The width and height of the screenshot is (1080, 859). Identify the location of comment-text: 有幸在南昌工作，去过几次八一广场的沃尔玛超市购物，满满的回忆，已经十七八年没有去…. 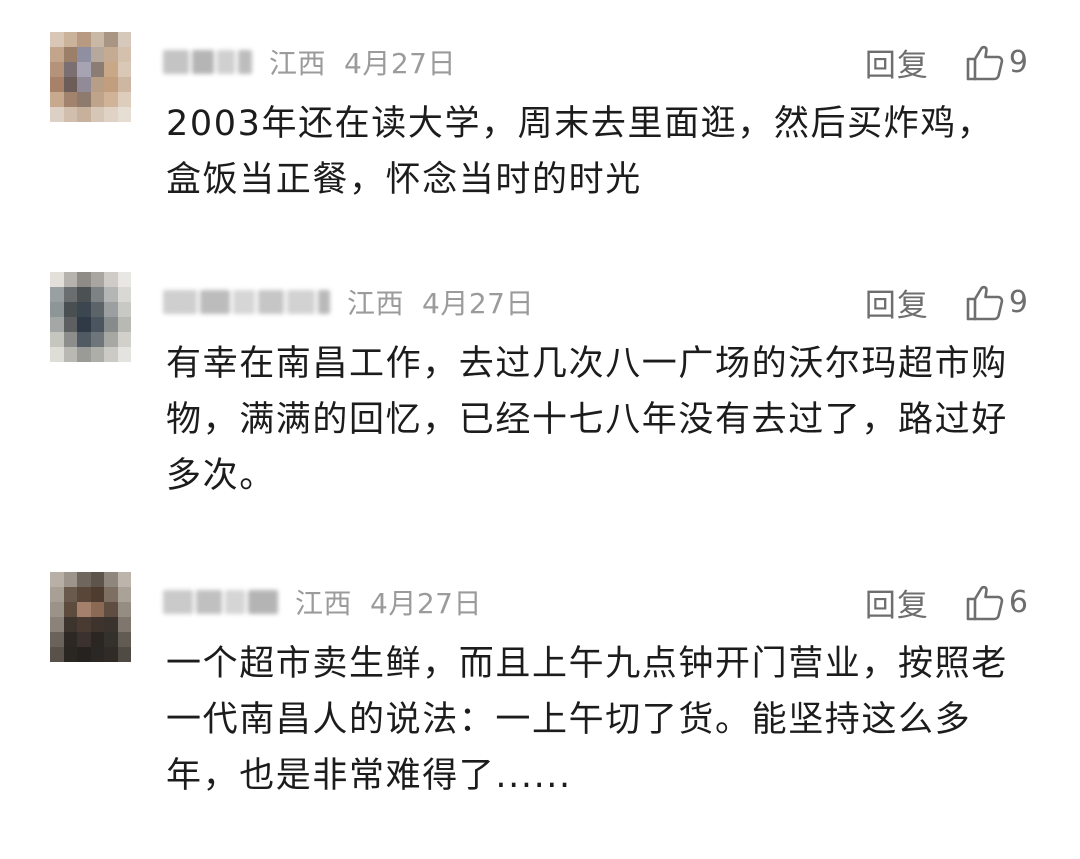
(587, 420).